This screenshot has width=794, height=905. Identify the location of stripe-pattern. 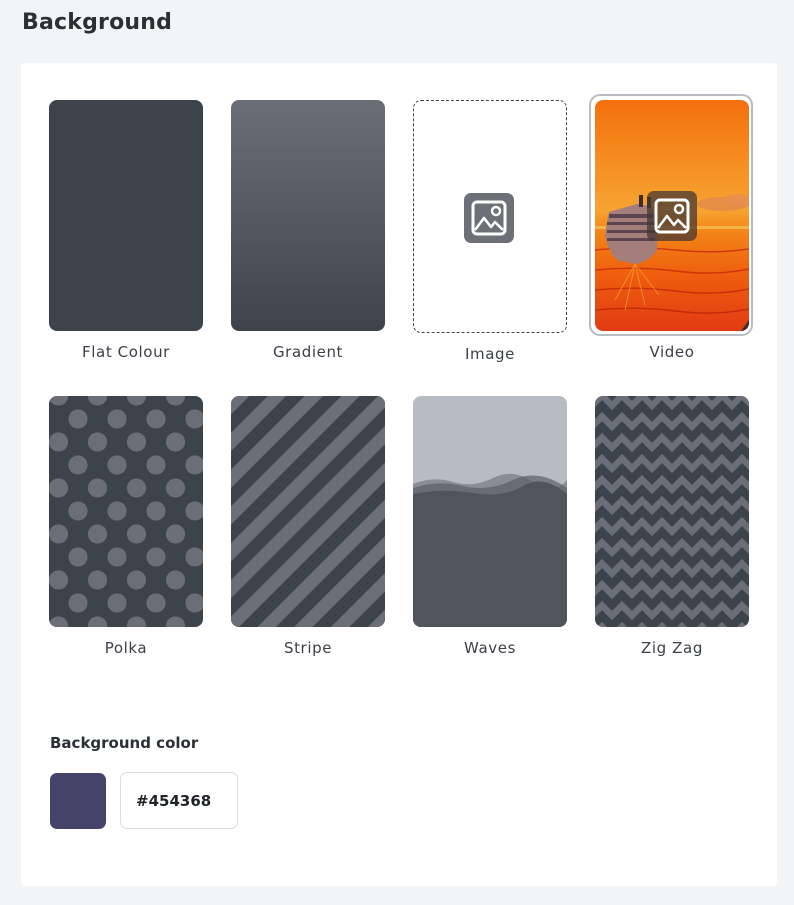
(308, 511).